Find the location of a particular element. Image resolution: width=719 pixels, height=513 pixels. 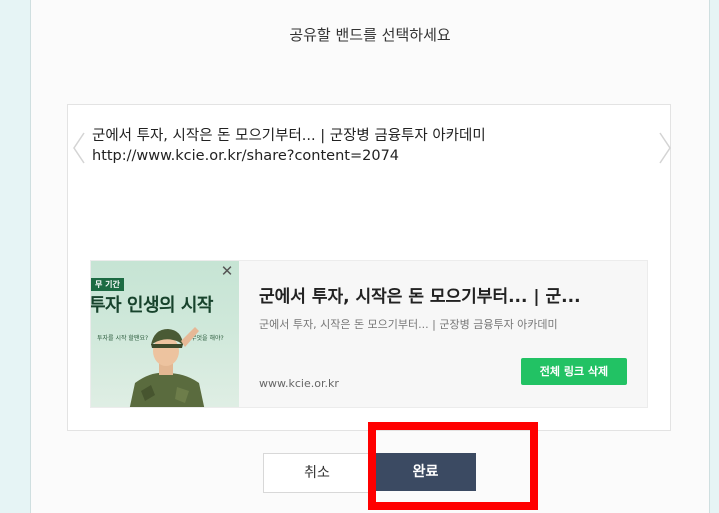

preview-url: www.kcie.or.kr is located at coordinates (299, 383).